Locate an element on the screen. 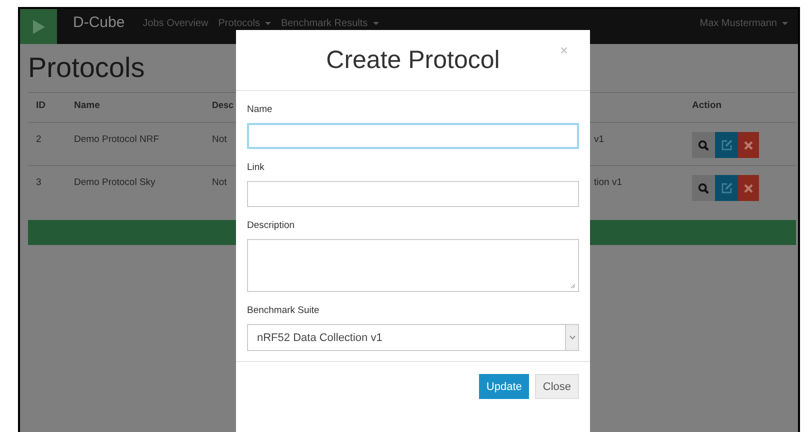  field-label: Description is located at coordinates (271, 225).